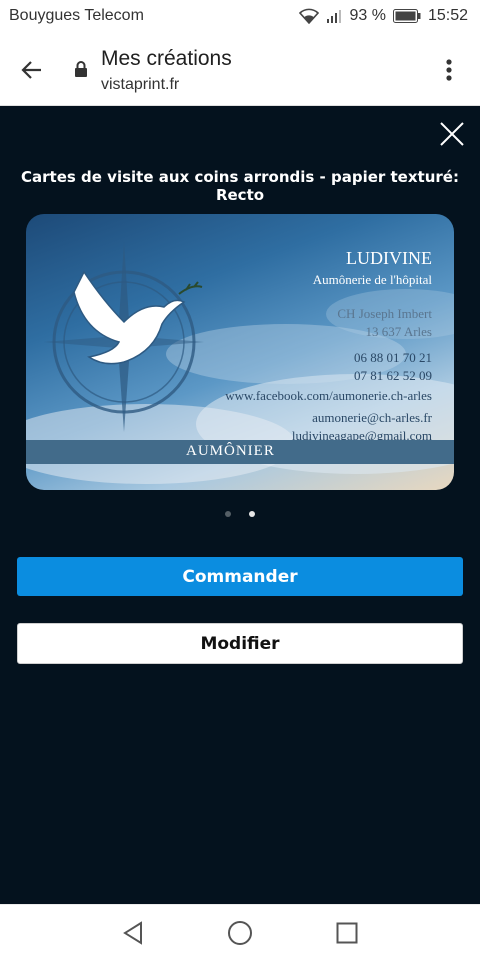  I want to click on triangle-back-icon, so click(133, 932).